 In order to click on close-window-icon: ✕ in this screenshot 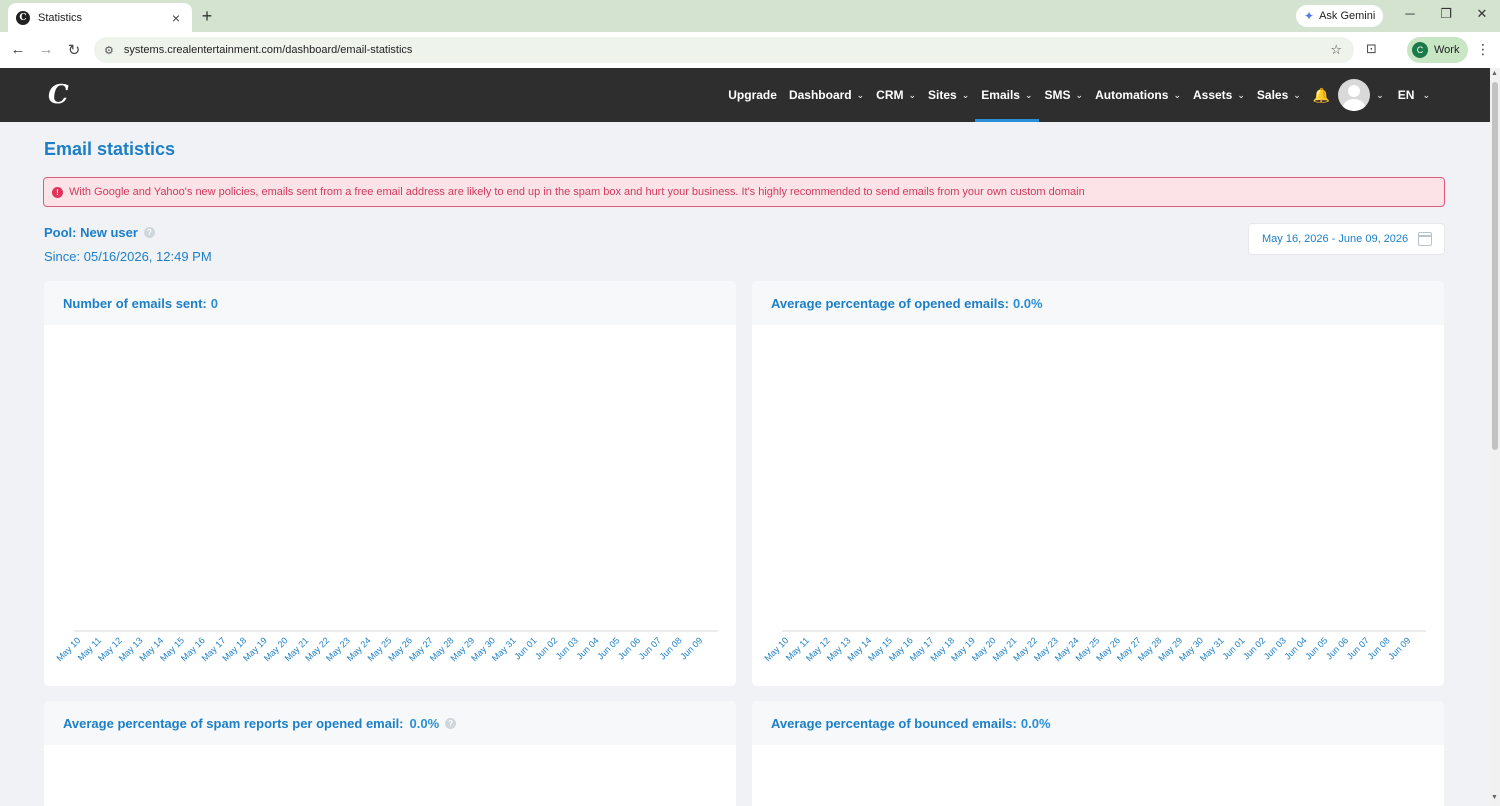, I will do `click(1482, 14)`.